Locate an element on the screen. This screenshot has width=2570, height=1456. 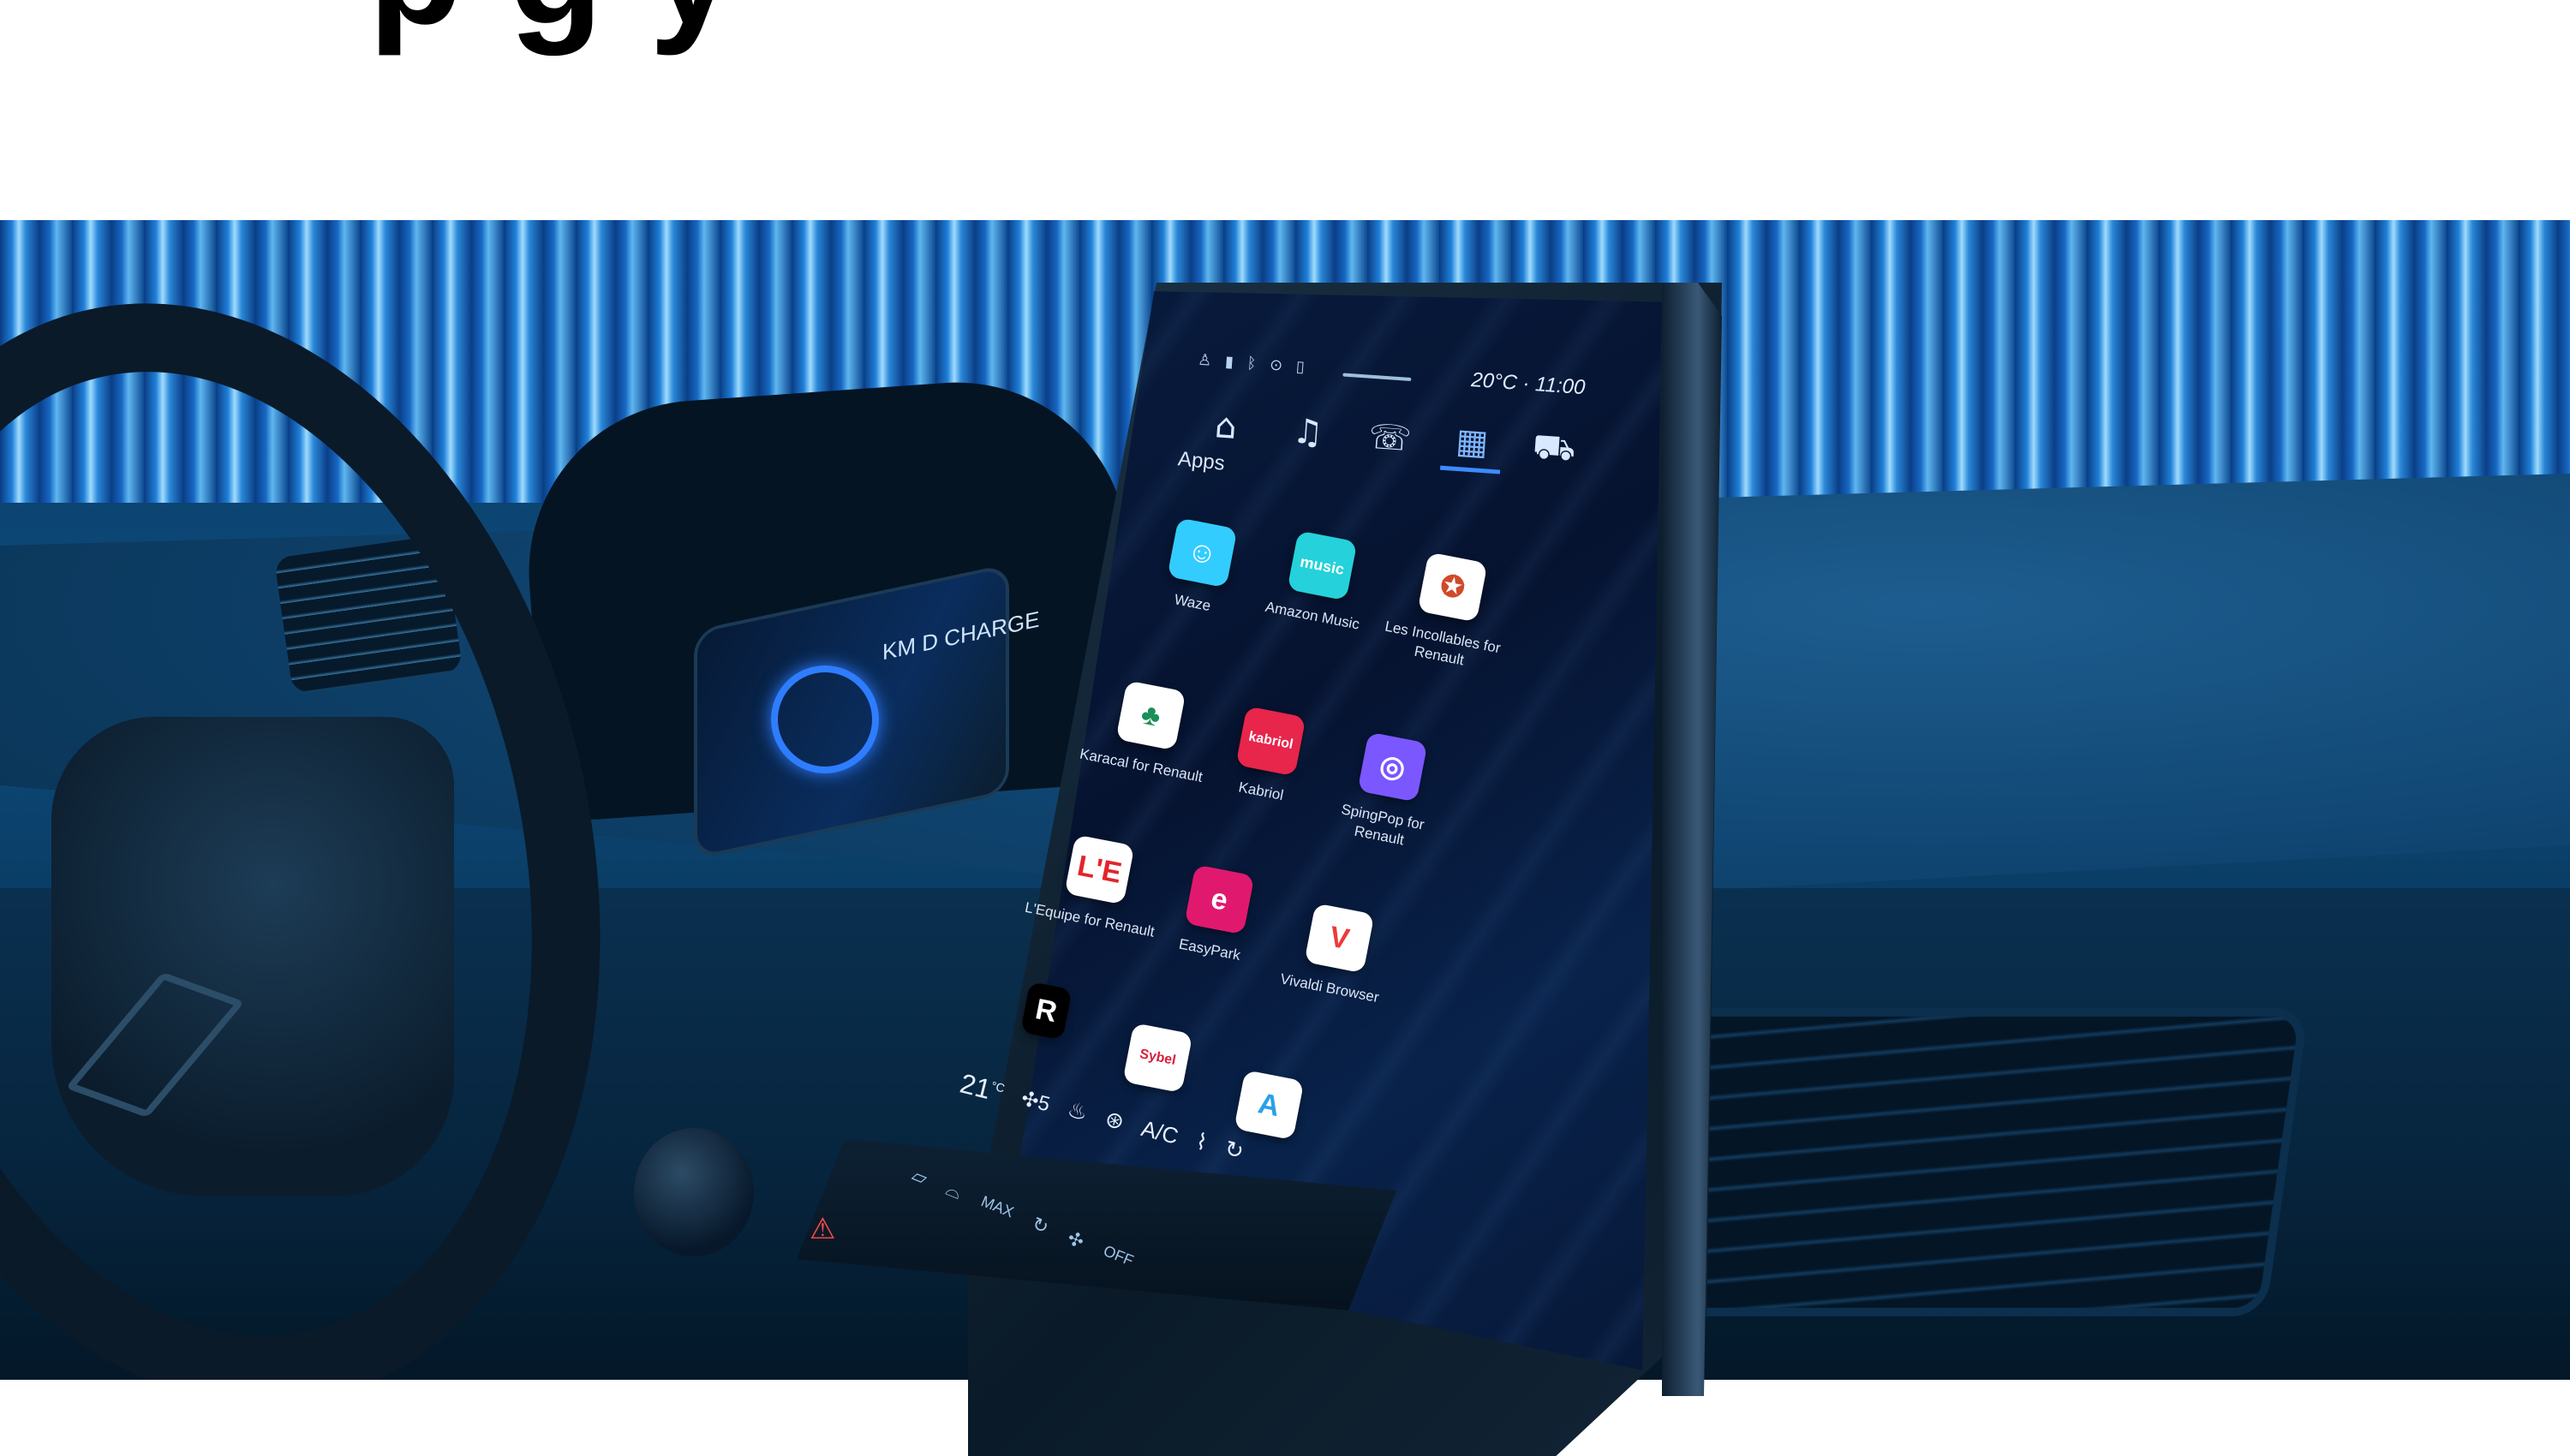
karacal-icon: ♣ is located at coordinates (1150, 715).